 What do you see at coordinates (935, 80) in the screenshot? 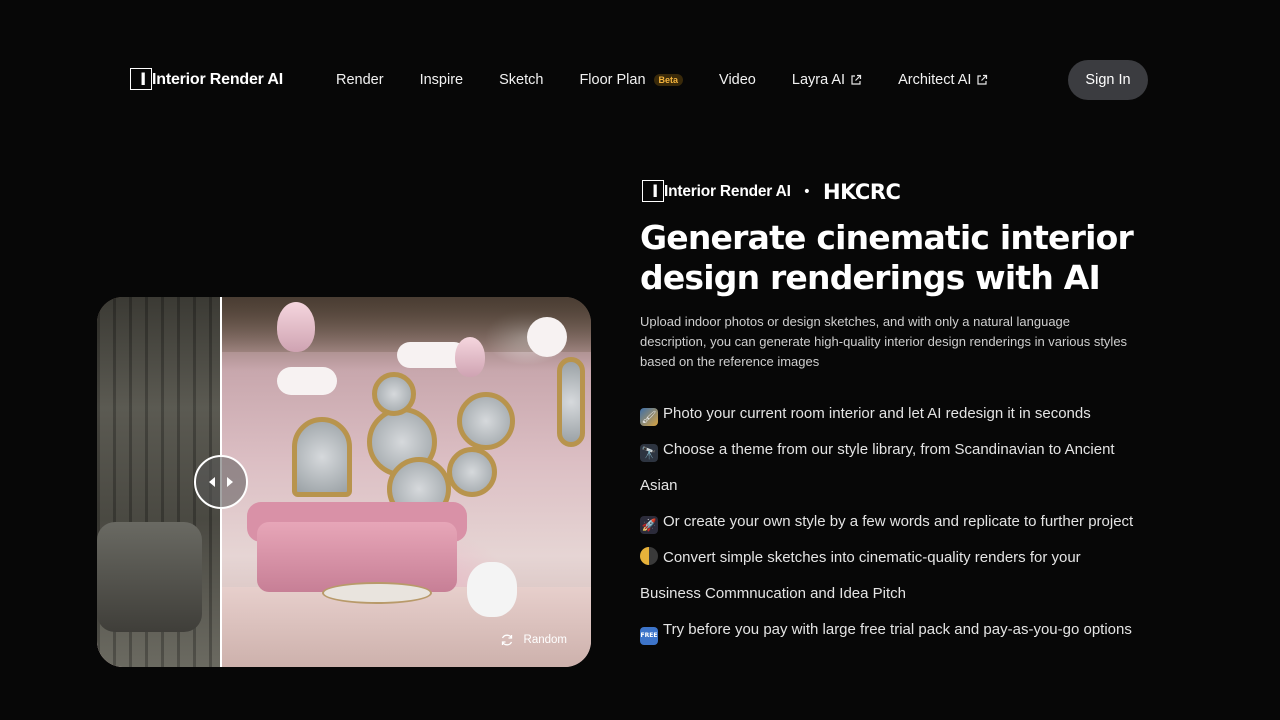
I see `nav-architect-ai-label: Architect AI` at bounding box center [935, 80].